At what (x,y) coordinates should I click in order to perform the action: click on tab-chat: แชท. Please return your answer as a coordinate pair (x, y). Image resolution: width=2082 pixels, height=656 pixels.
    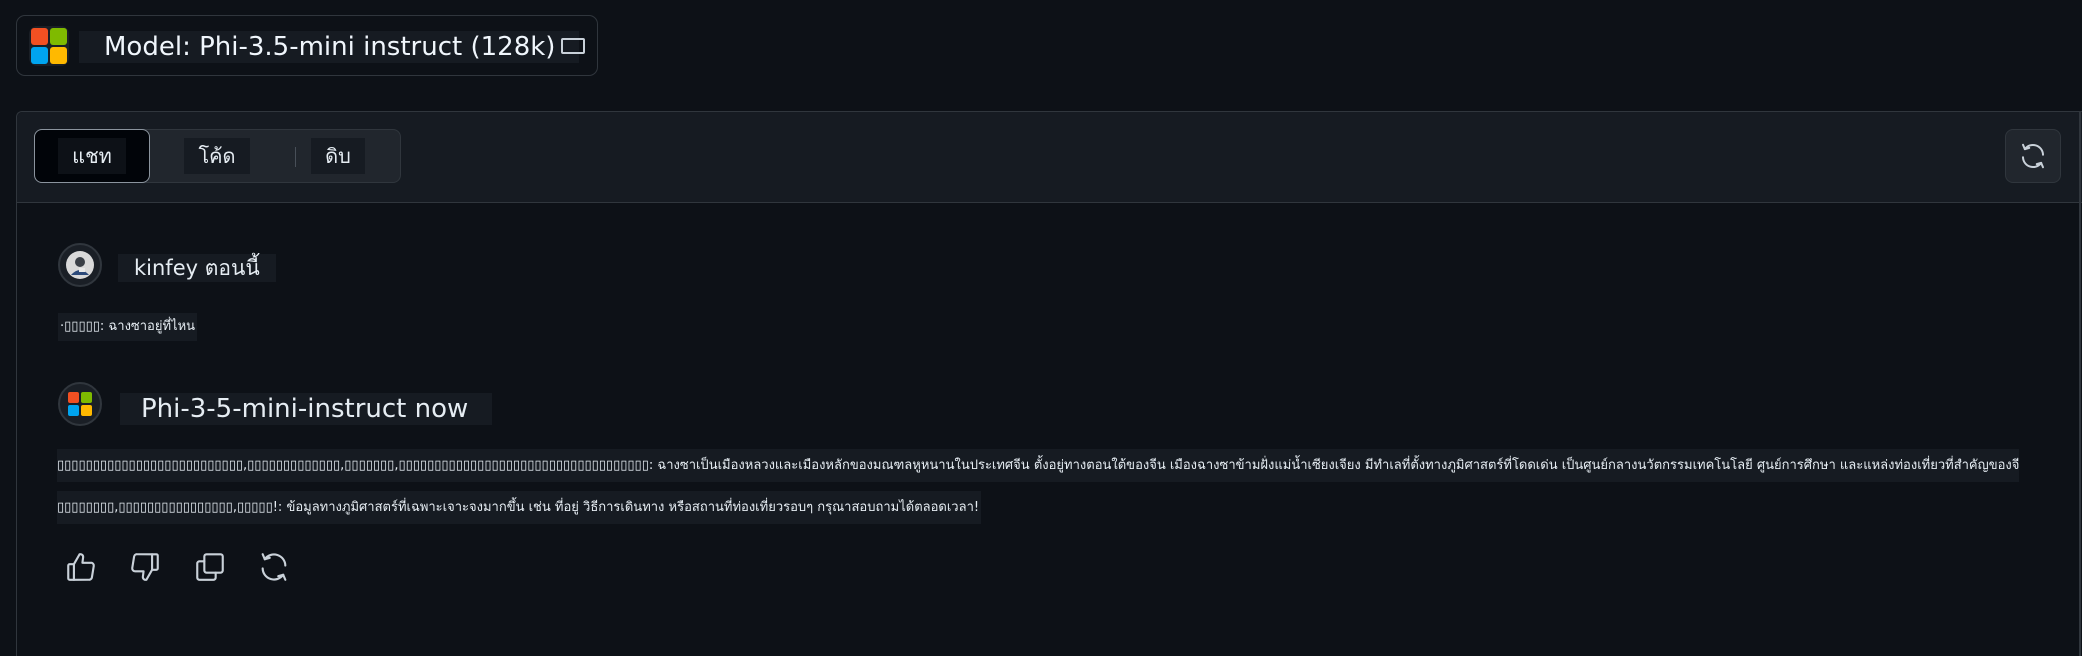
    Looking at the image, I should click on (92, 156).